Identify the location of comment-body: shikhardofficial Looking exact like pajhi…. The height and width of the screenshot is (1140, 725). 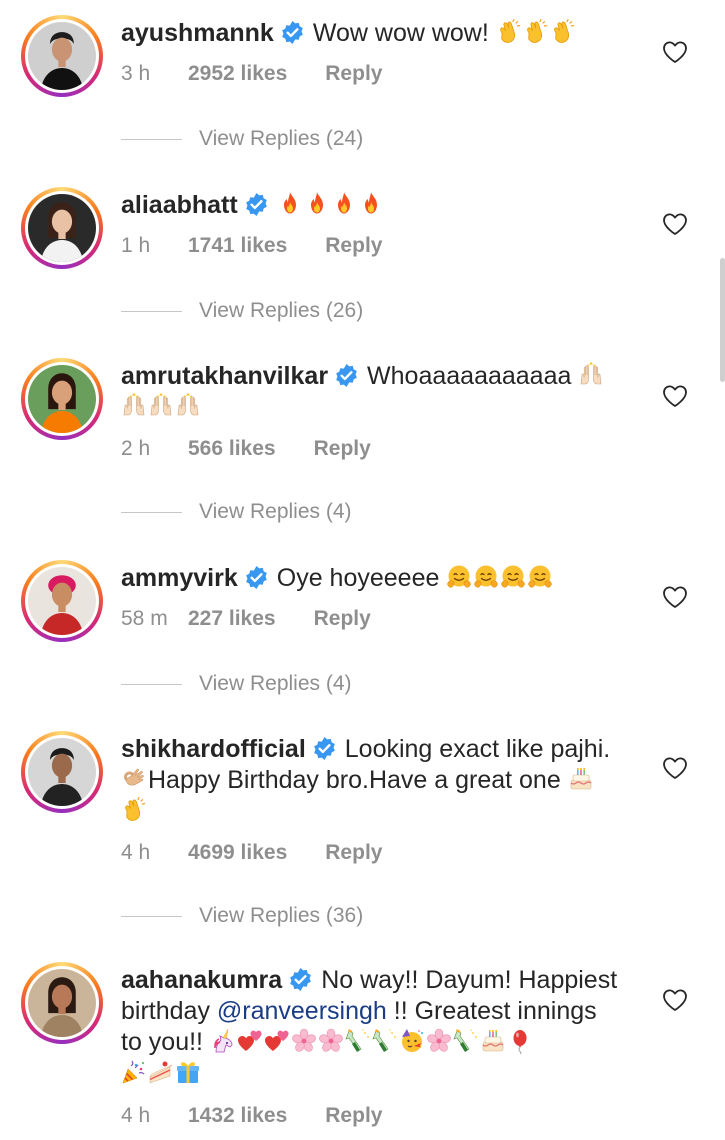
(383, 780).